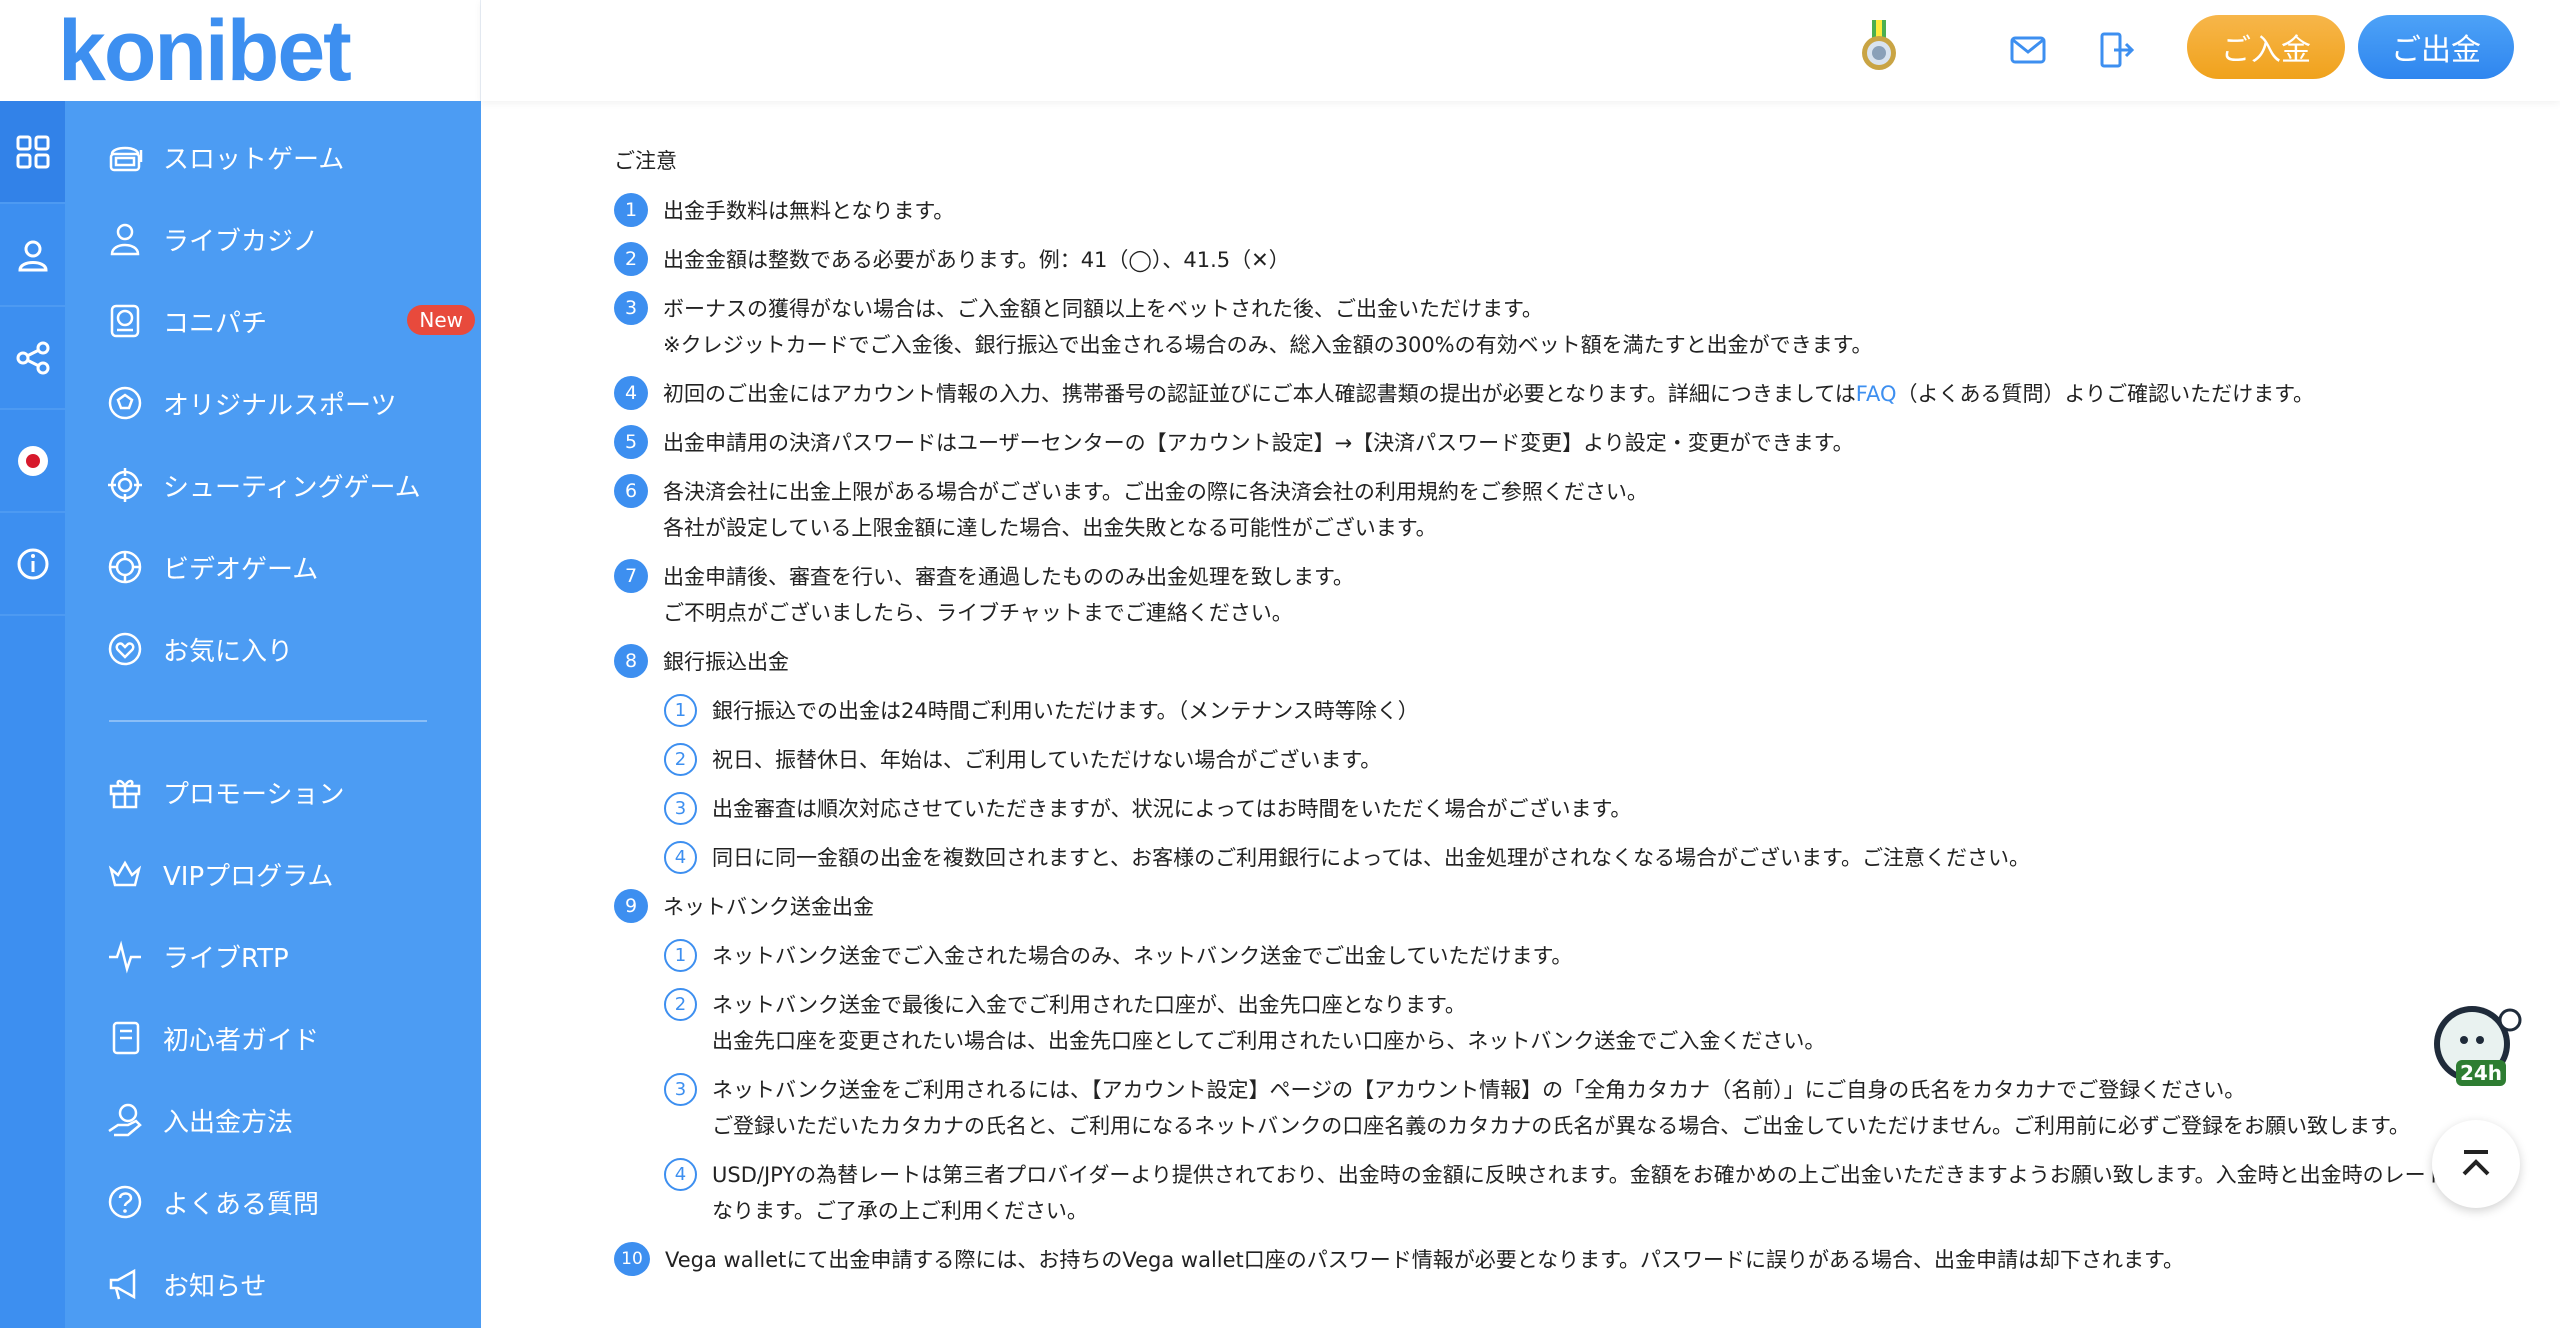 This screenshot has width=2560, height=1328. Describe the element at coordinates (1554, 662) in the screenshot. I see `notice-item: 8 銀行振込出金` at that location.